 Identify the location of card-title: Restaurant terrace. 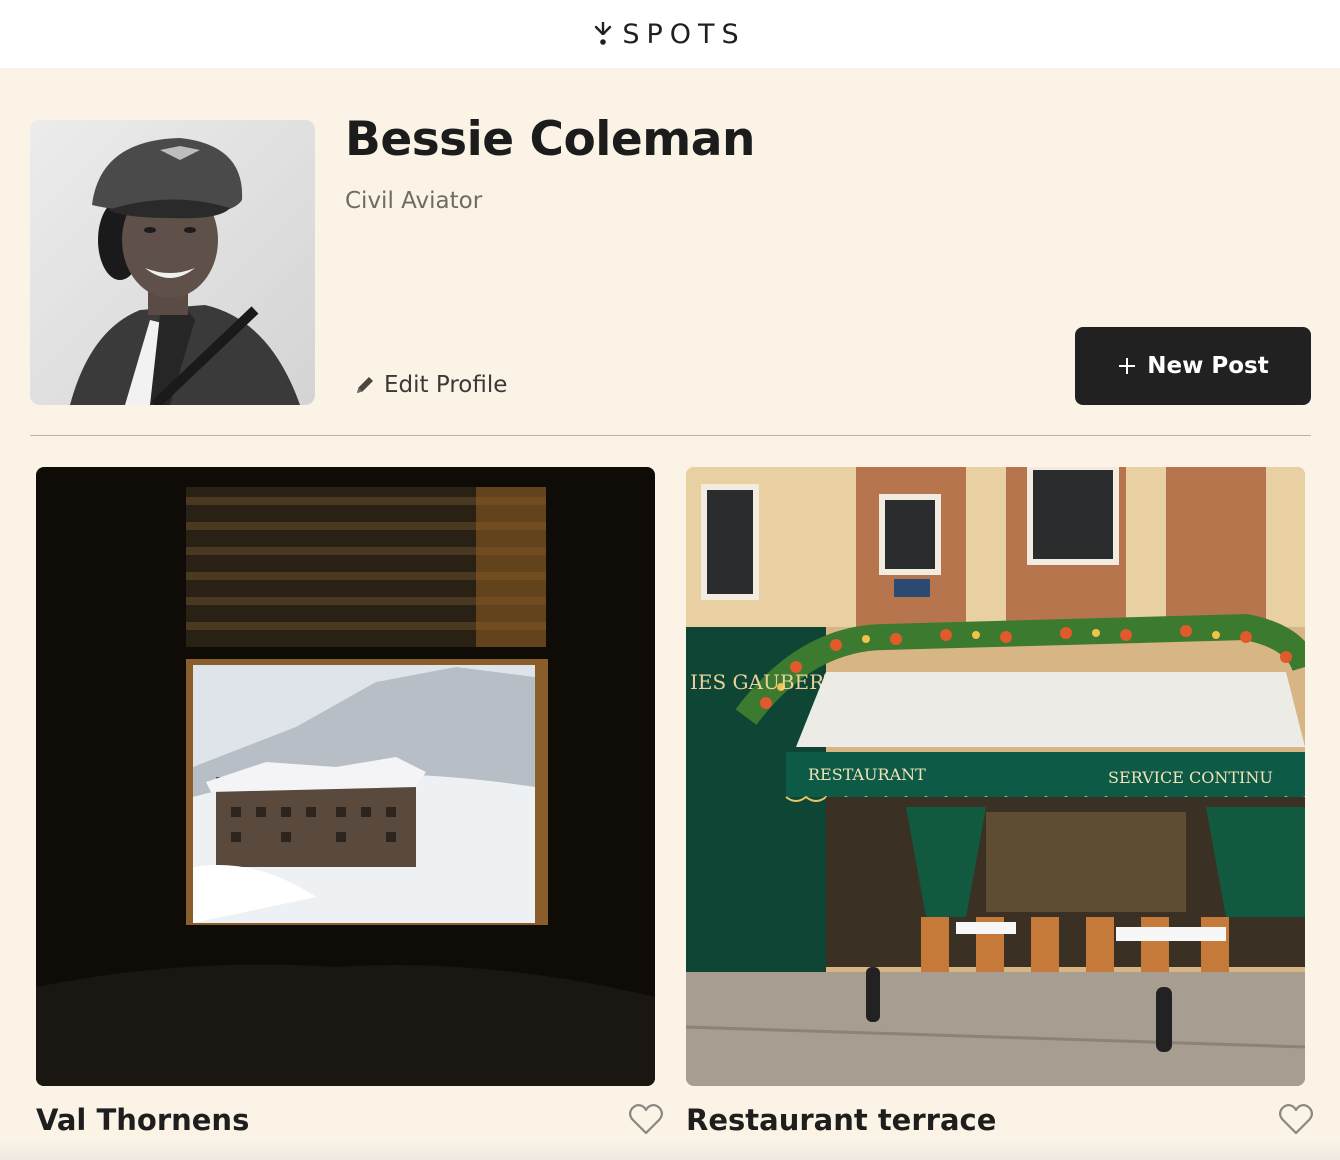
(841, 1120).